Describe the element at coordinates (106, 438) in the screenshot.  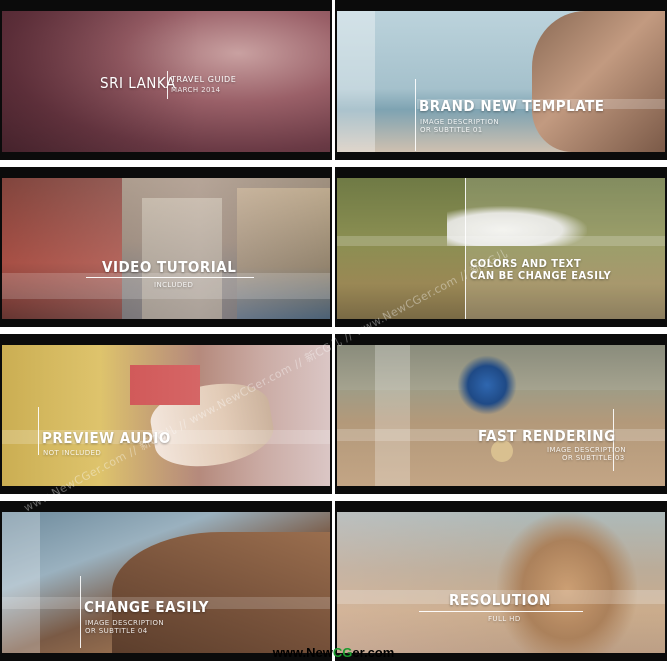
I see `tile5-title: PREVIEW AUDIO` at that location.